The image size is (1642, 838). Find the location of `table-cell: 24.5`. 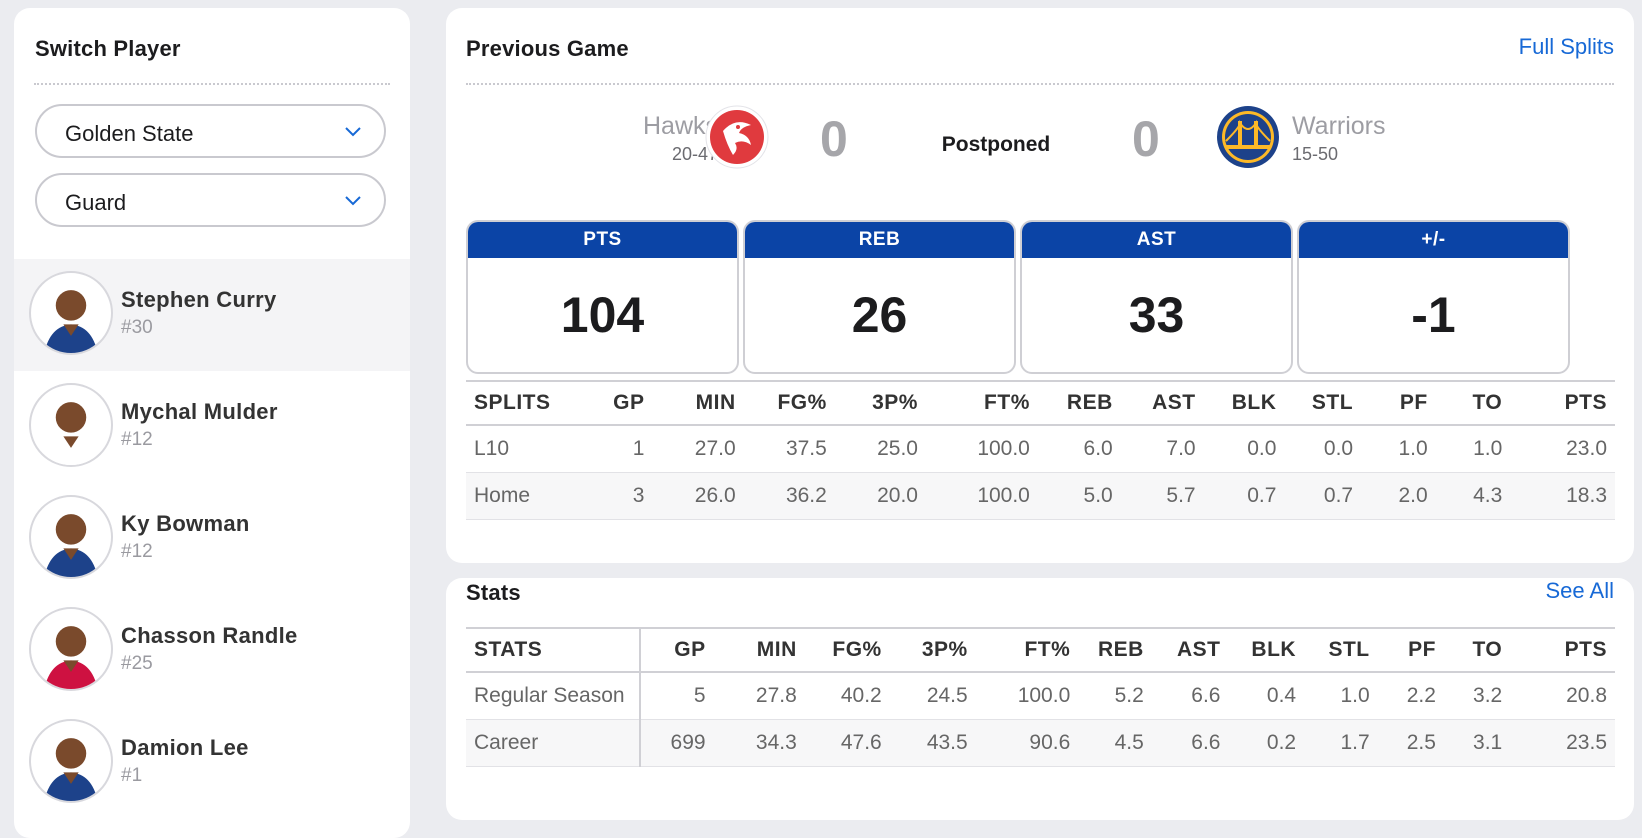

table-cell: 24.5 is located at coordinates (932, 696).